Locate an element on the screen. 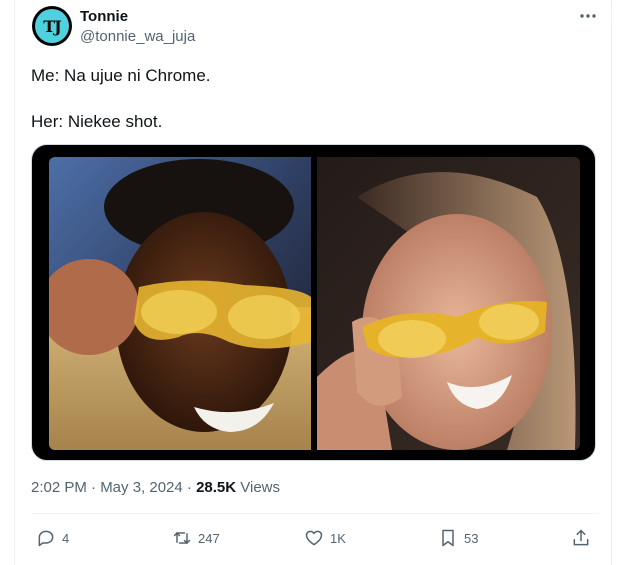 This screenshot has height=565, width=624. retweet-icon is located at coordinates (182, 538).